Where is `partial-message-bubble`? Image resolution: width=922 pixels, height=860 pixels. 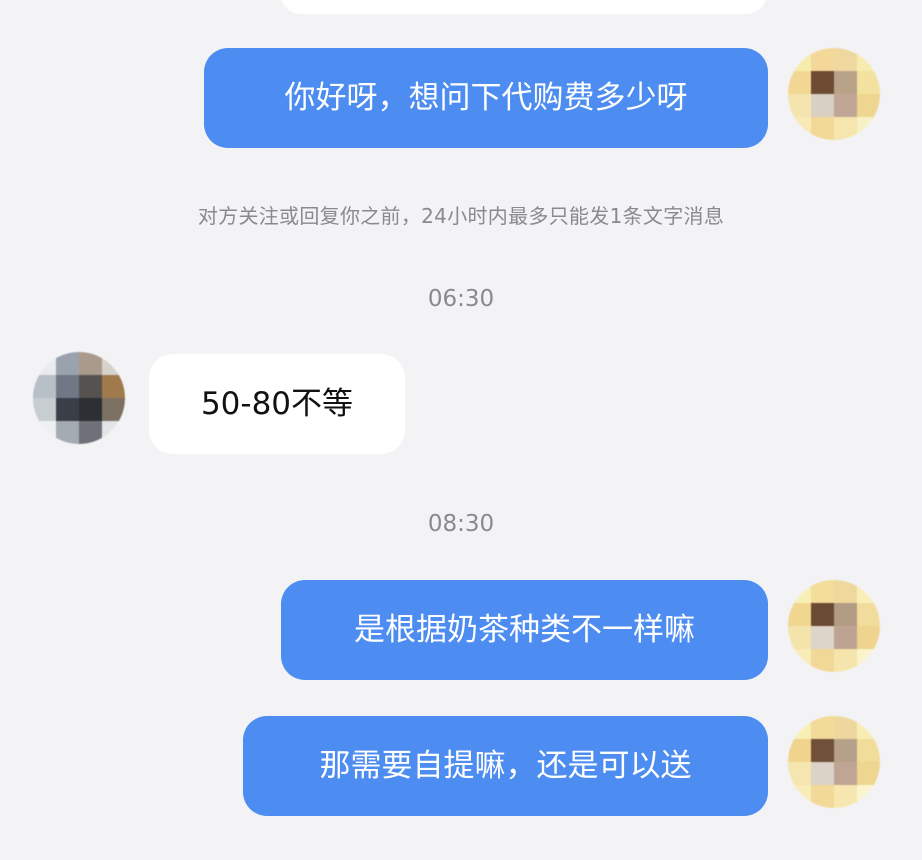 partial-message-bubble is located at coordinates (523, 7).